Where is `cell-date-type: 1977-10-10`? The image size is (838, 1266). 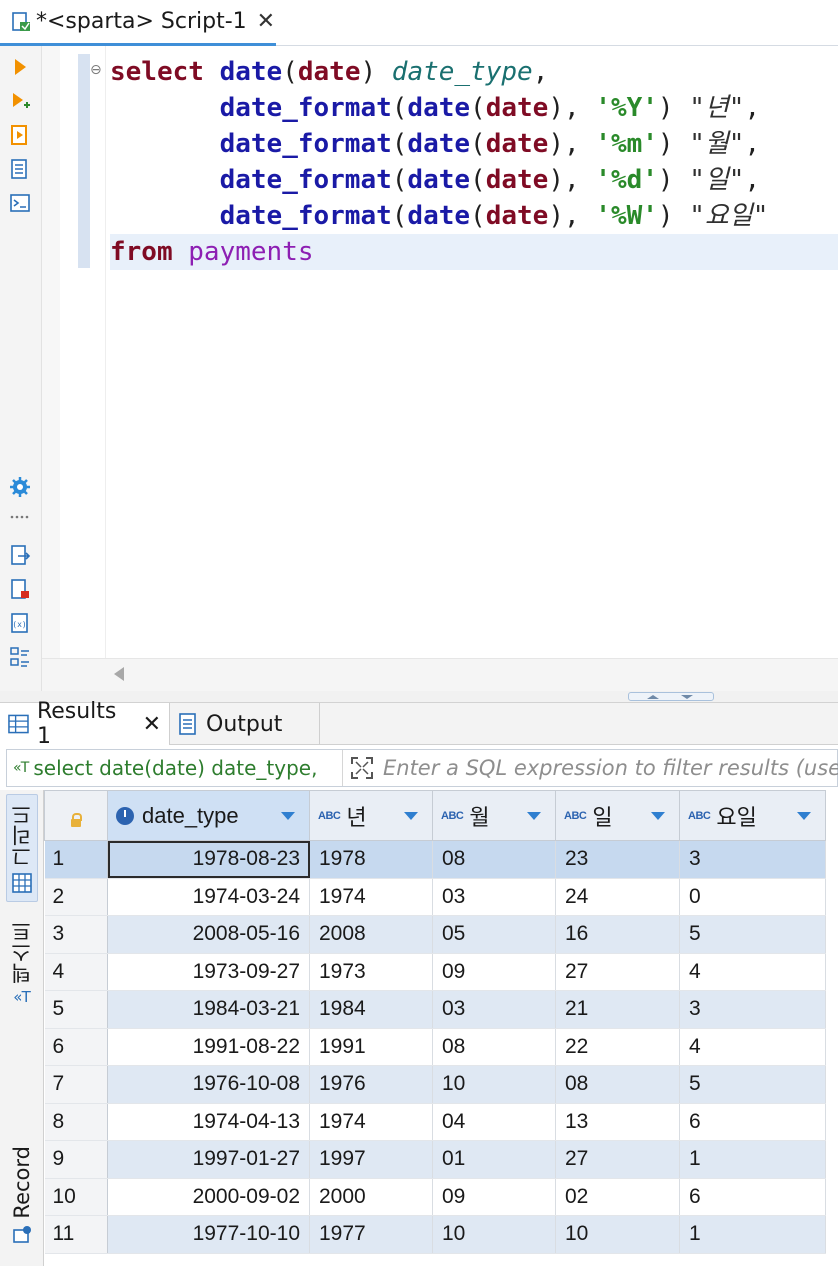 cell-date-type: 1977-10-10 is located at coordinates (208, 1234).